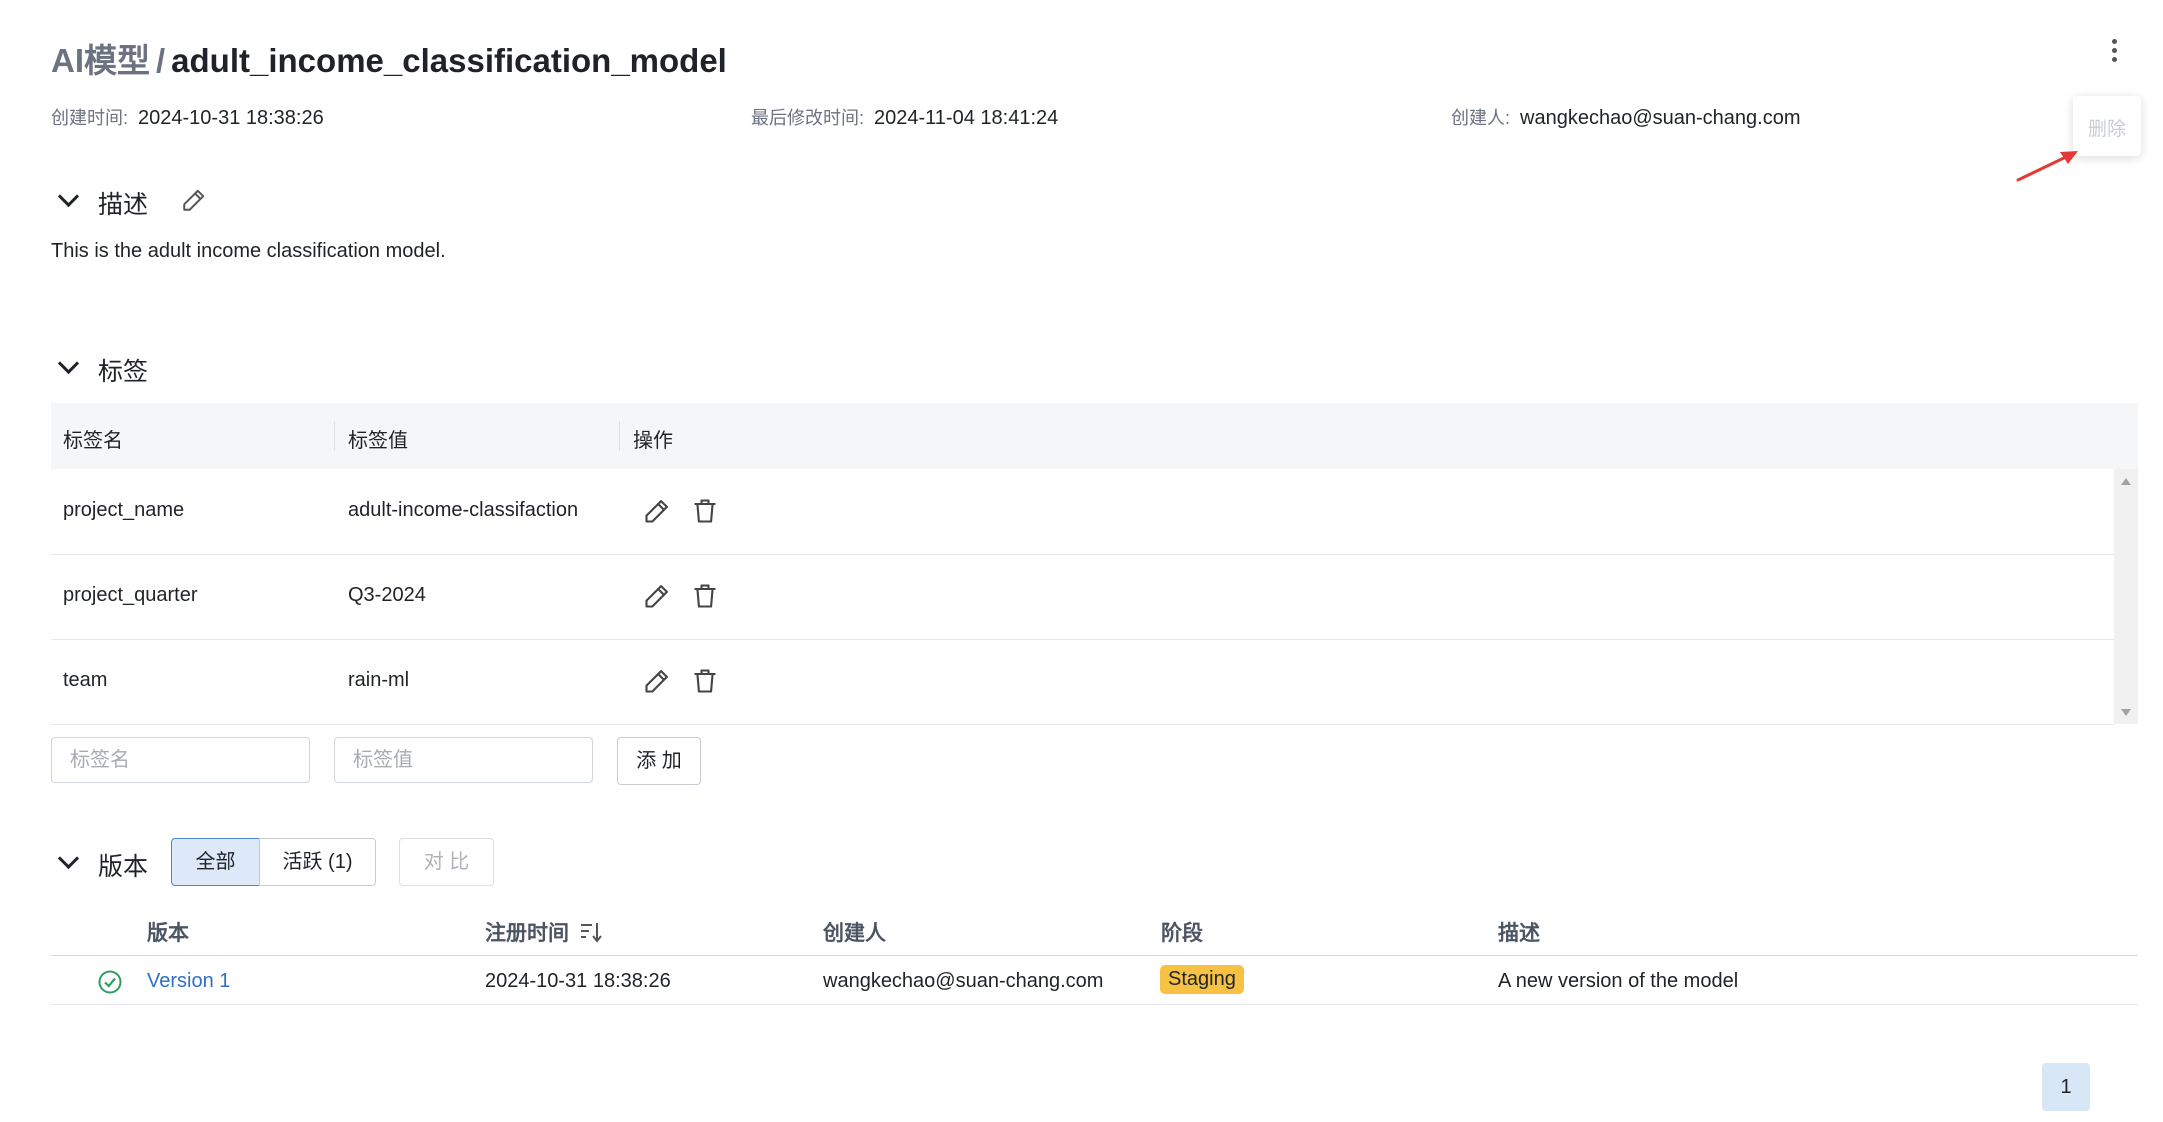 This screenshot has height=1122, width=2163. I want to click on more-menu-popover: 删除, so click(2107, 126).